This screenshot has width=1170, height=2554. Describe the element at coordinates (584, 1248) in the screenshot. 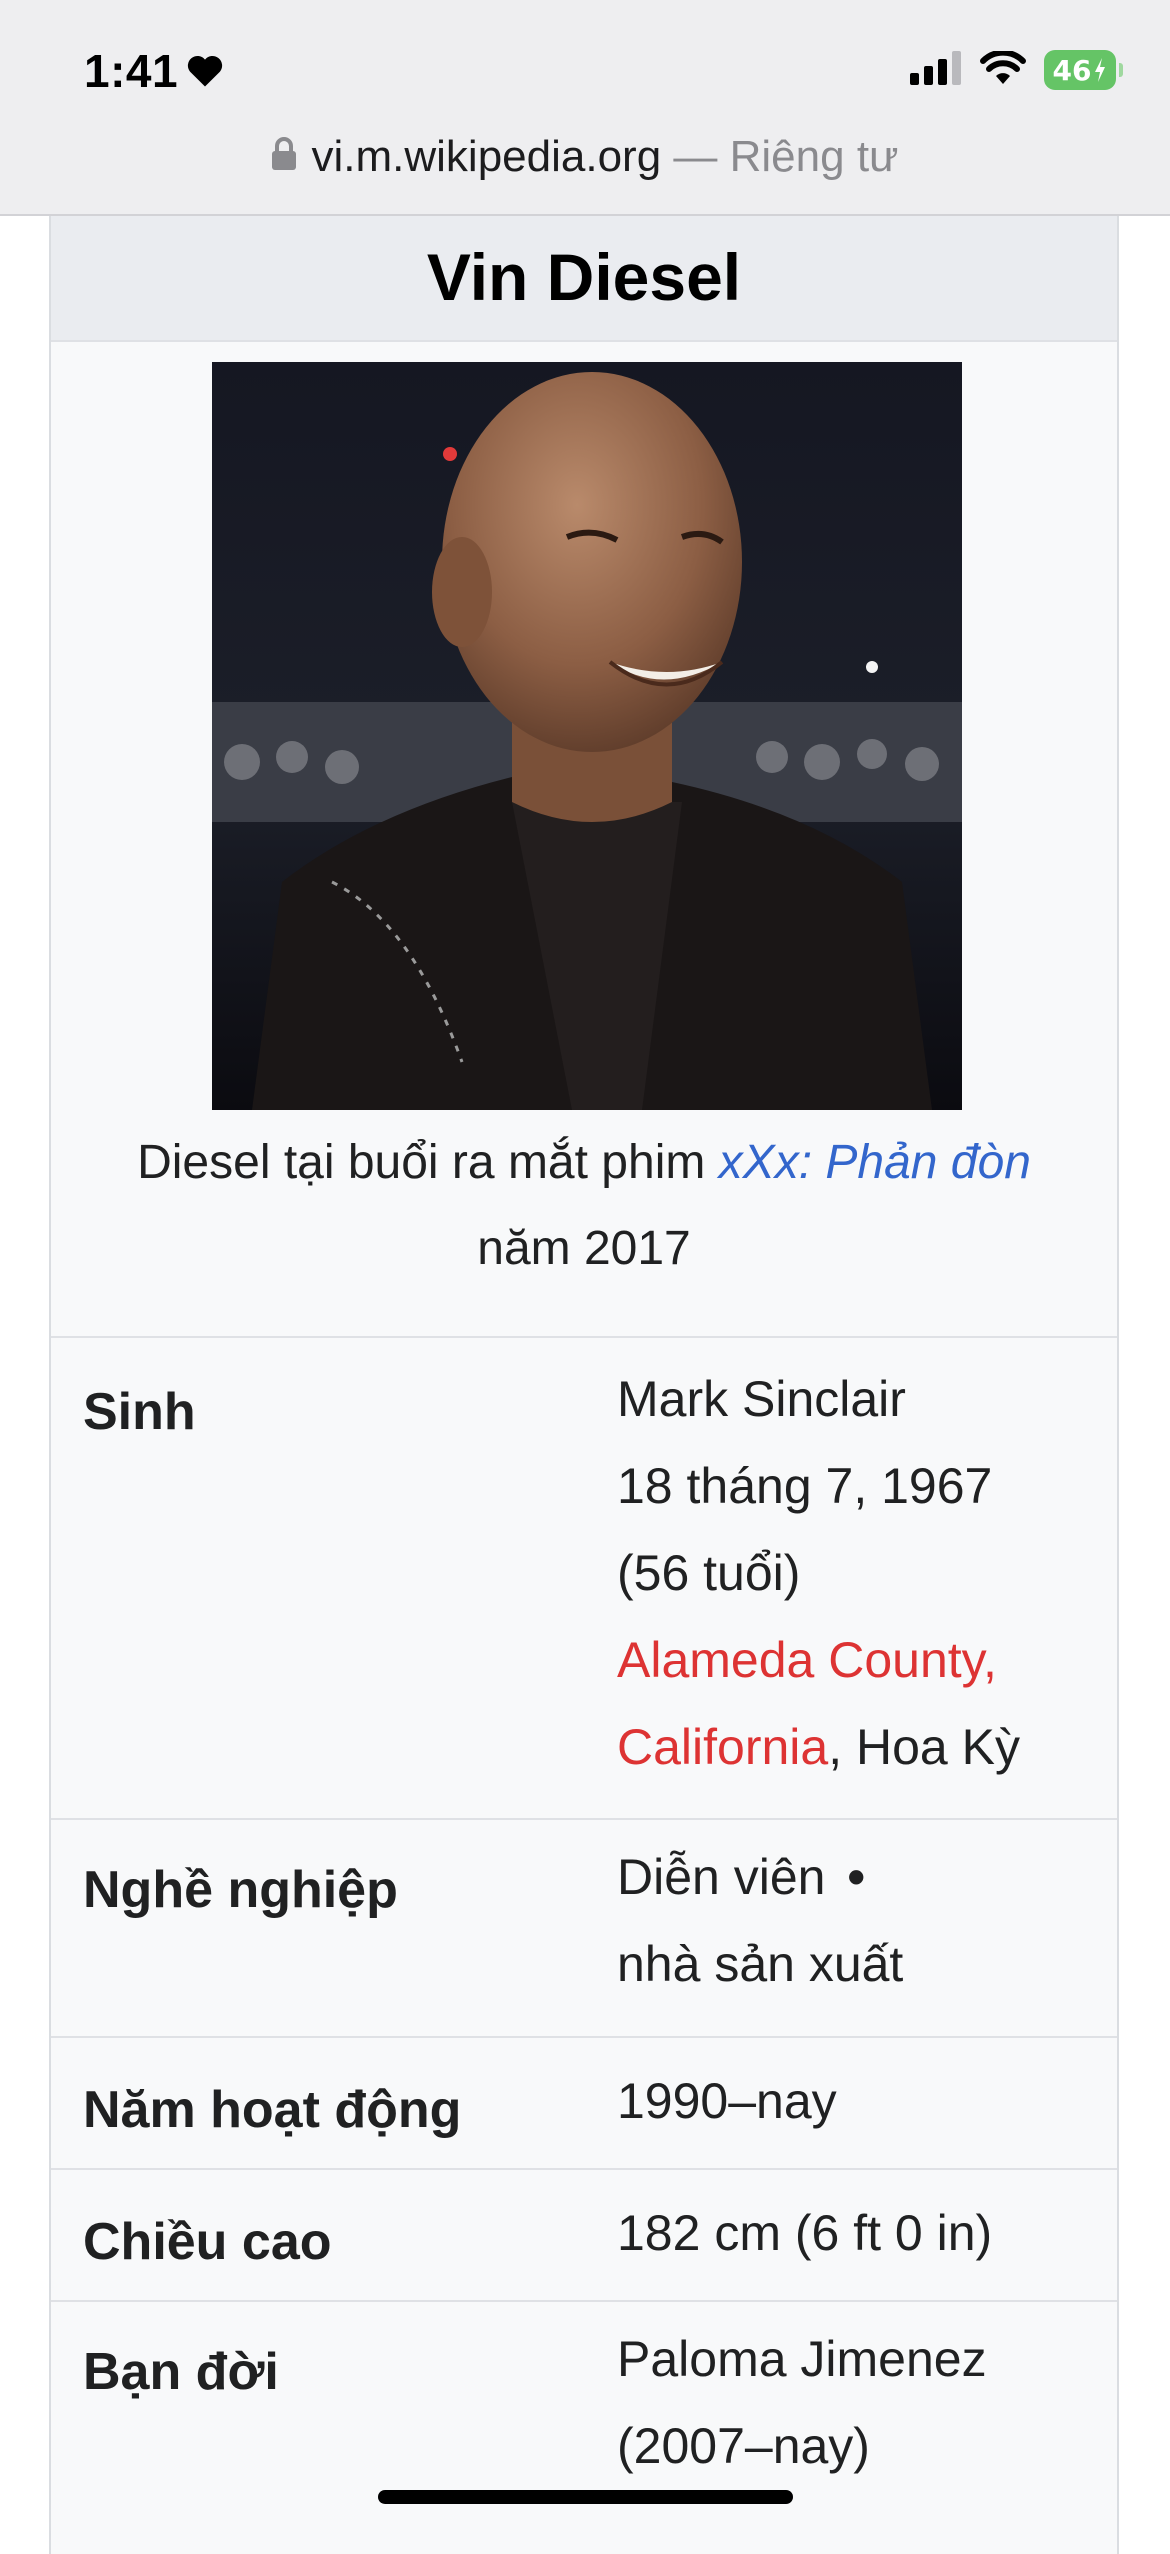

I see `caption-suffix: năm 2017` at that location.